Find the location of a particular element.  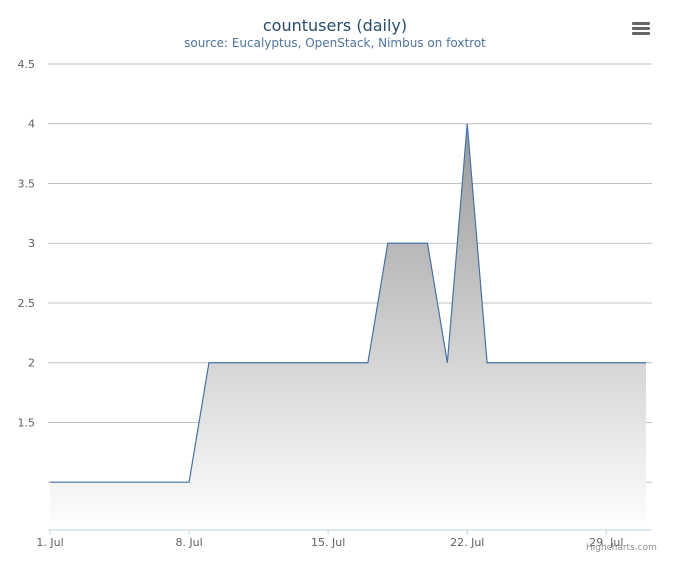

y-tick-label: 4.5 is located at coordinates (27, 64).